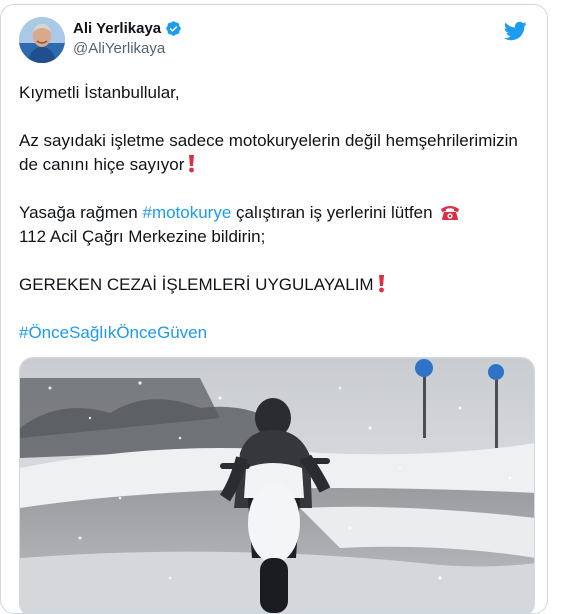 The height and width of the screenshot is (614, 568). Describe the element at coordinates (127, 38) in the screenshot. I see `author-info: Ali Yerlikaya @AliYerlikaya` at that location.